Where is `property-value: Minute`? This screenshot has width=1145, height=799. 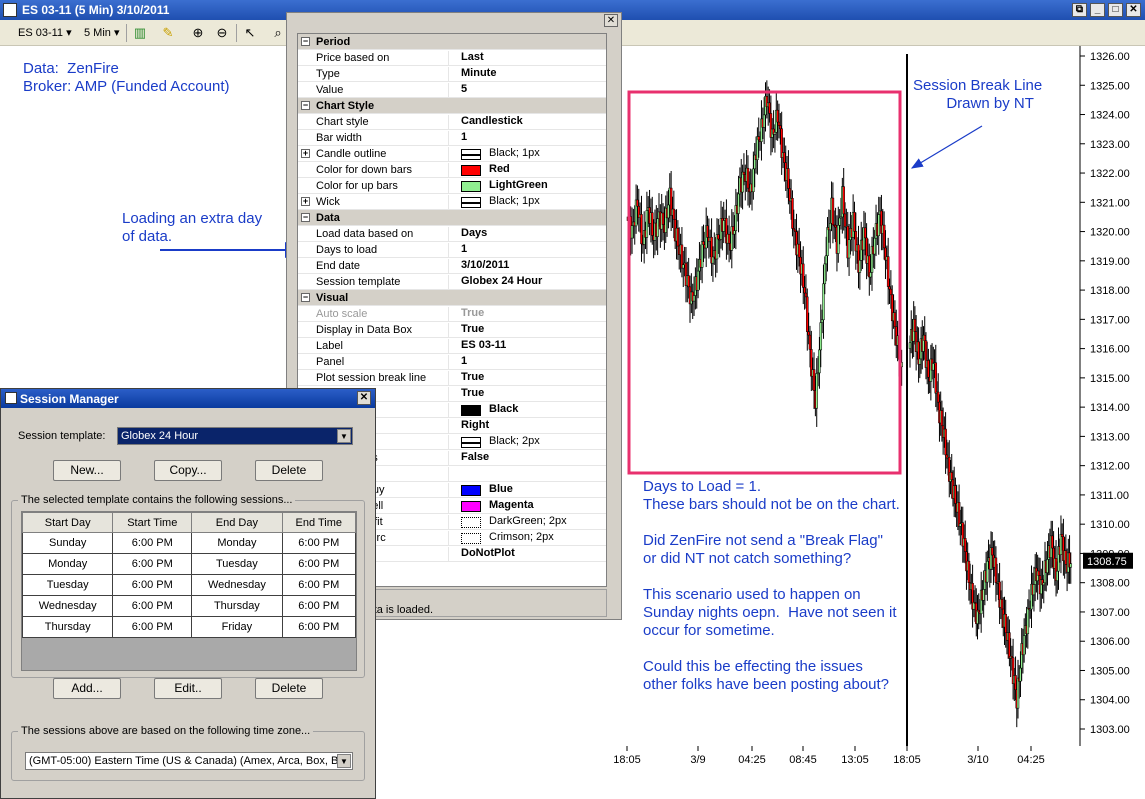
property-value: Minute is located at coordinates (527, 74).